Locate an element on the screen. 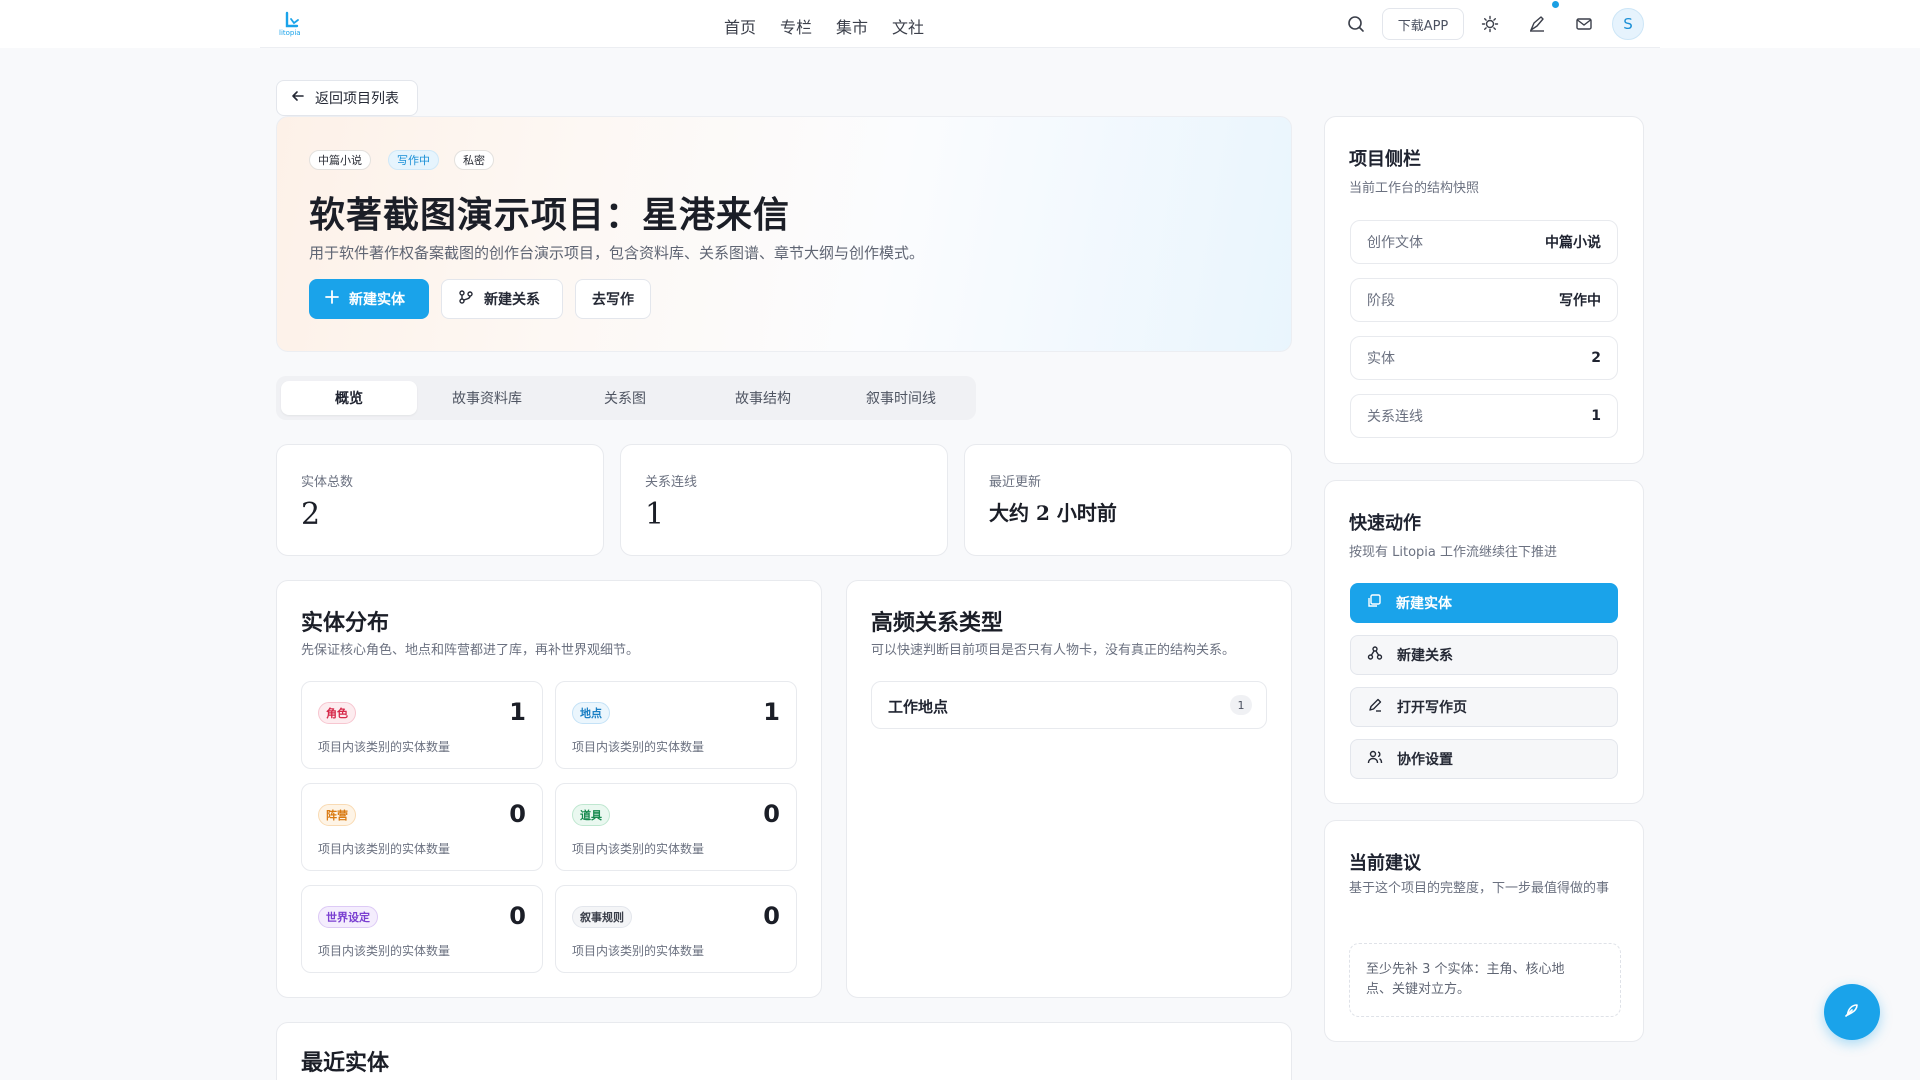 This screenshot has width=1920, height=1080. quick-new-entity-button: 新建实体 is located at coordinates (1484, 603).